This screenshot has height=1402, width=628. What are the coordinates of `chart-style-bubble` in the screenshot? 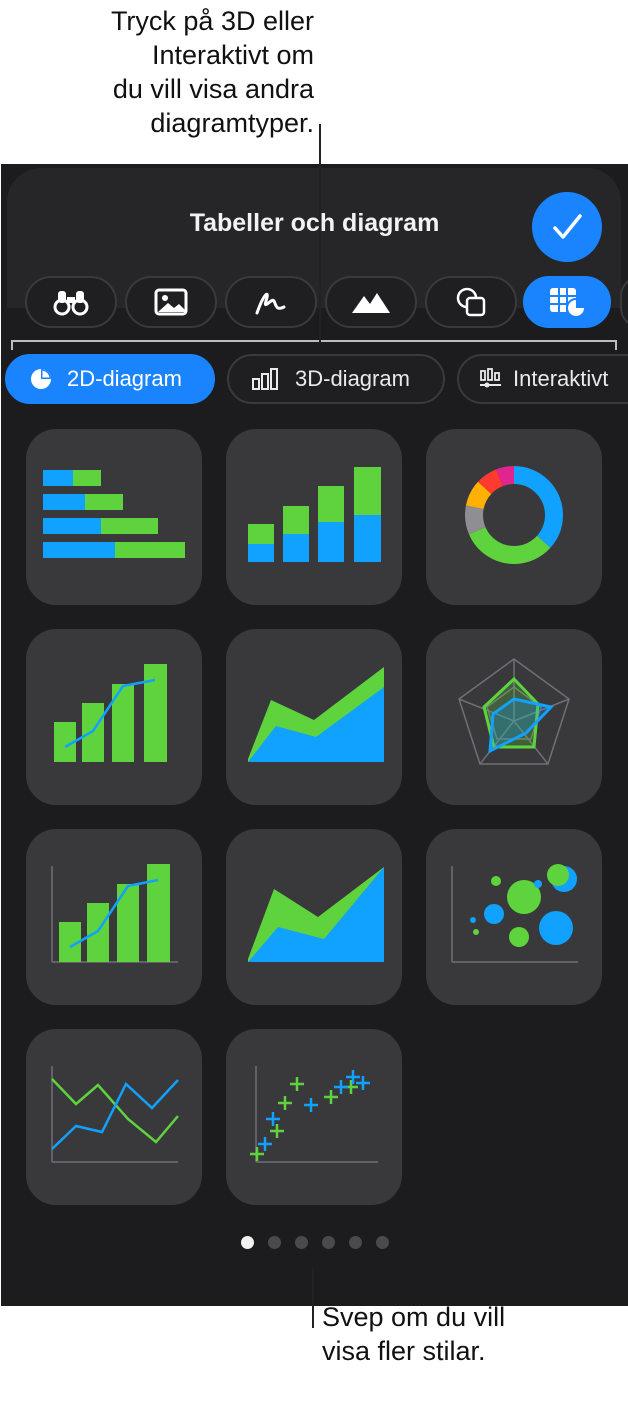 It's located at (514, 917).